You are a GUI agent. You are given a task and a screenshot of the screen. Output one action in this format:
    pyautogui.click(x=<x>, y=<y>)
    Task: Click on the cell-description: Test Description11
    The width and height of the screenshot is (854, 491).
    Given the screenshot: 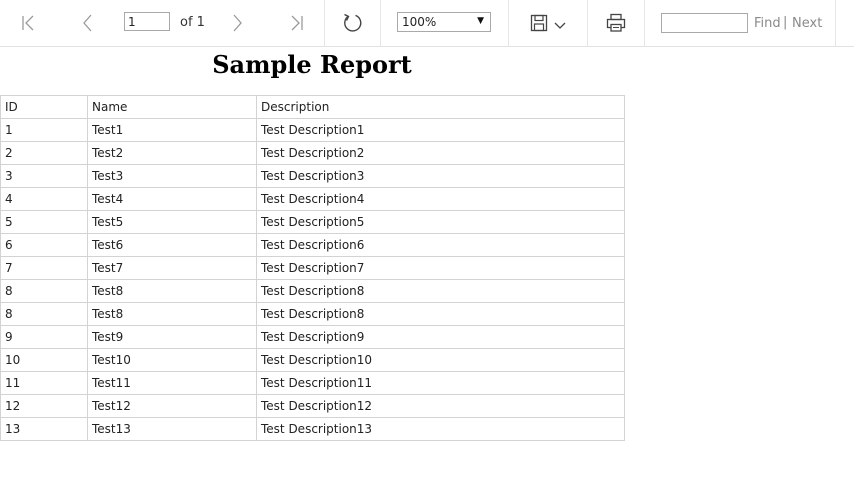 What is the action you would take?
    pyautogui.click(x=440, y=383)
    